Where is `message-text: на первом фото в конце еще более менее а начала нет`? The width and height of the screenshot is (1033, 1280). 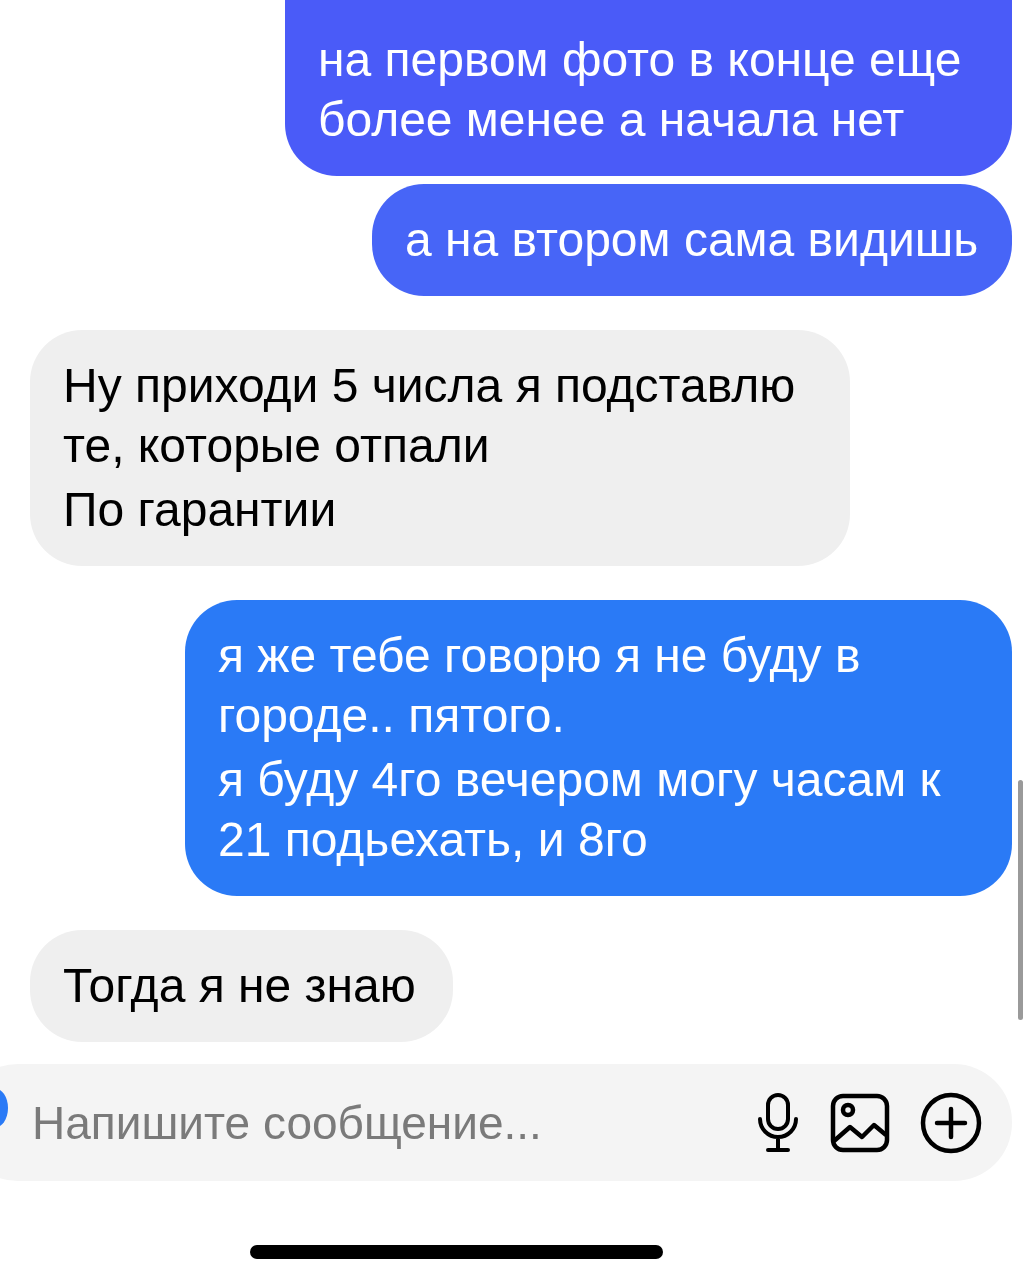 message-text: на первом фото в конце еще более менее а начала нет is located at coordinates (640, 90).